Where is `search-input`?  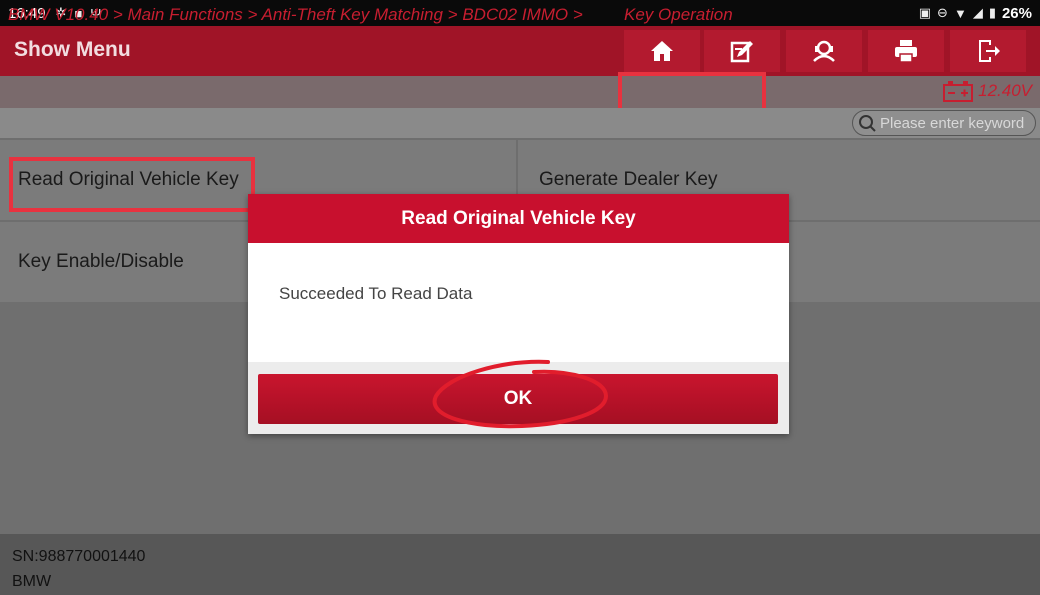 search-input is located at coordinates (955, 123).